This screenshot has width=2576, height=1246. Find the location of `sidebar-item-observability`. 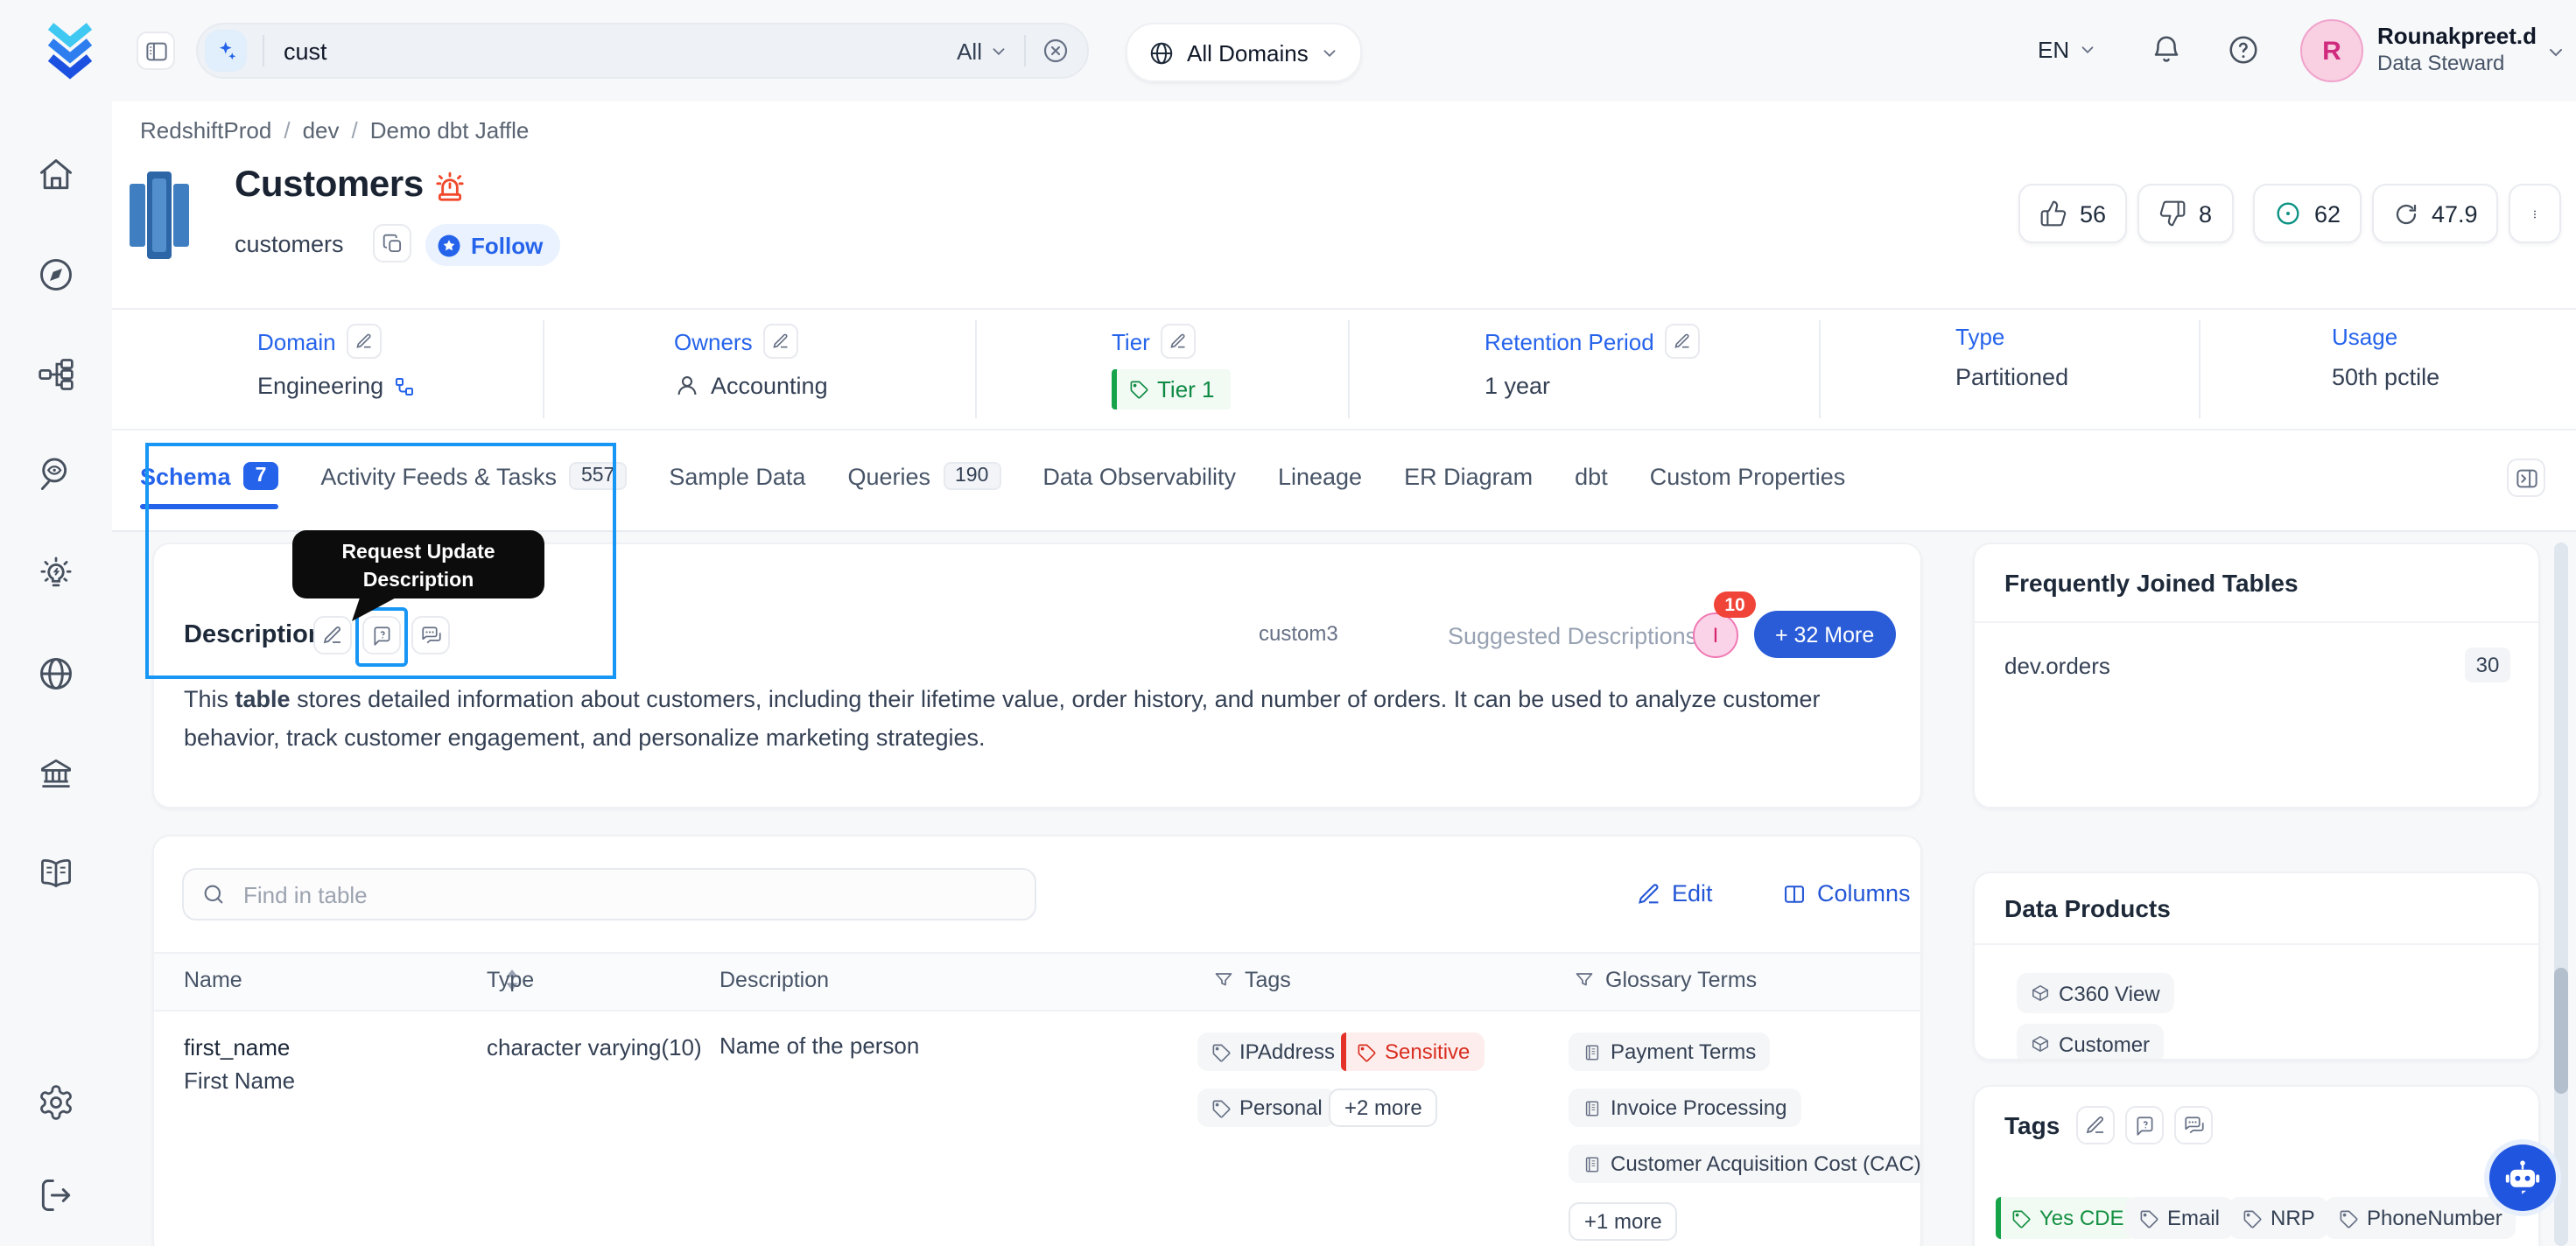

sidebar-item-observability is located at coordinates (56, 474).